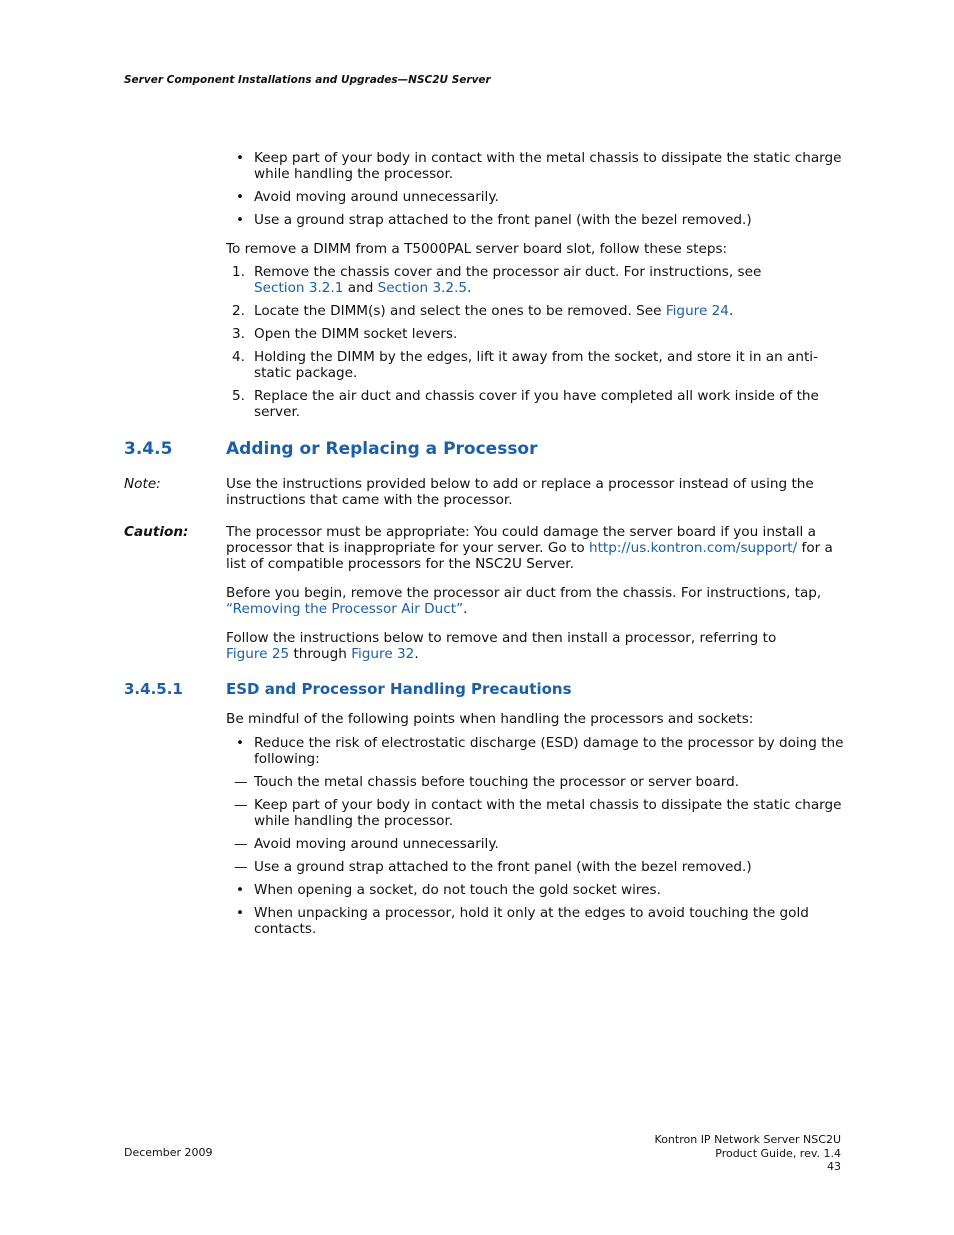 The width and height of the screenshot is (954, 1235). I want to click on page-number: 43, so click(834, 1166).